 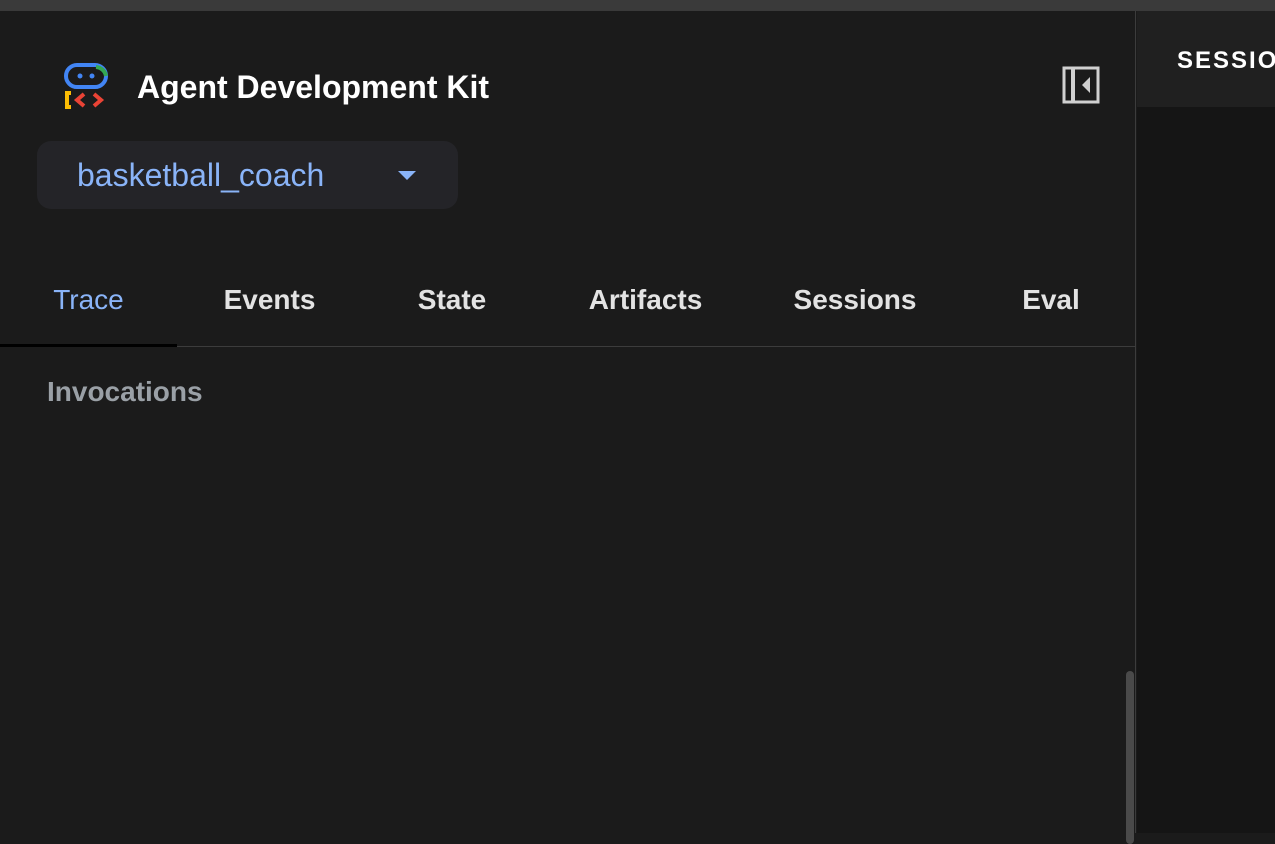 I want to click on tab-label: Sessions, so click(x=855, y=299).